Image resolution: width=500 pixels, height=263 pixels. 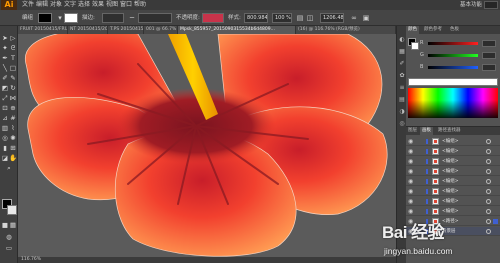 I want to click on slider-r: R, so click(x=459, y=43).